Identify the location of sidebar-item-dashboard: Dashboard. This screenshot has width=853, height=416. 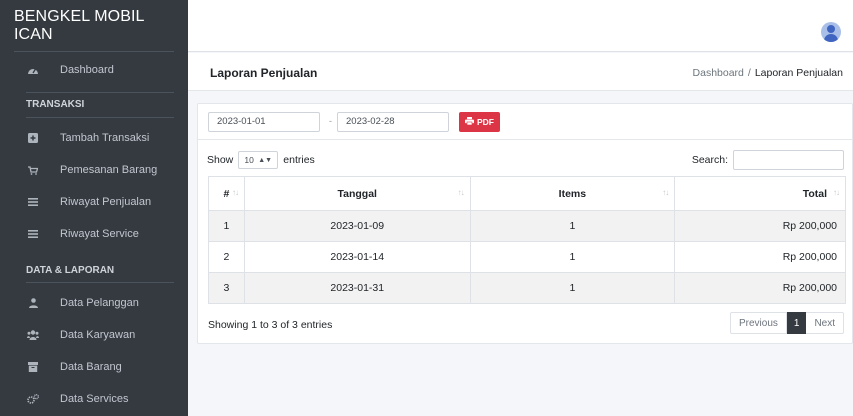
(94, 70).